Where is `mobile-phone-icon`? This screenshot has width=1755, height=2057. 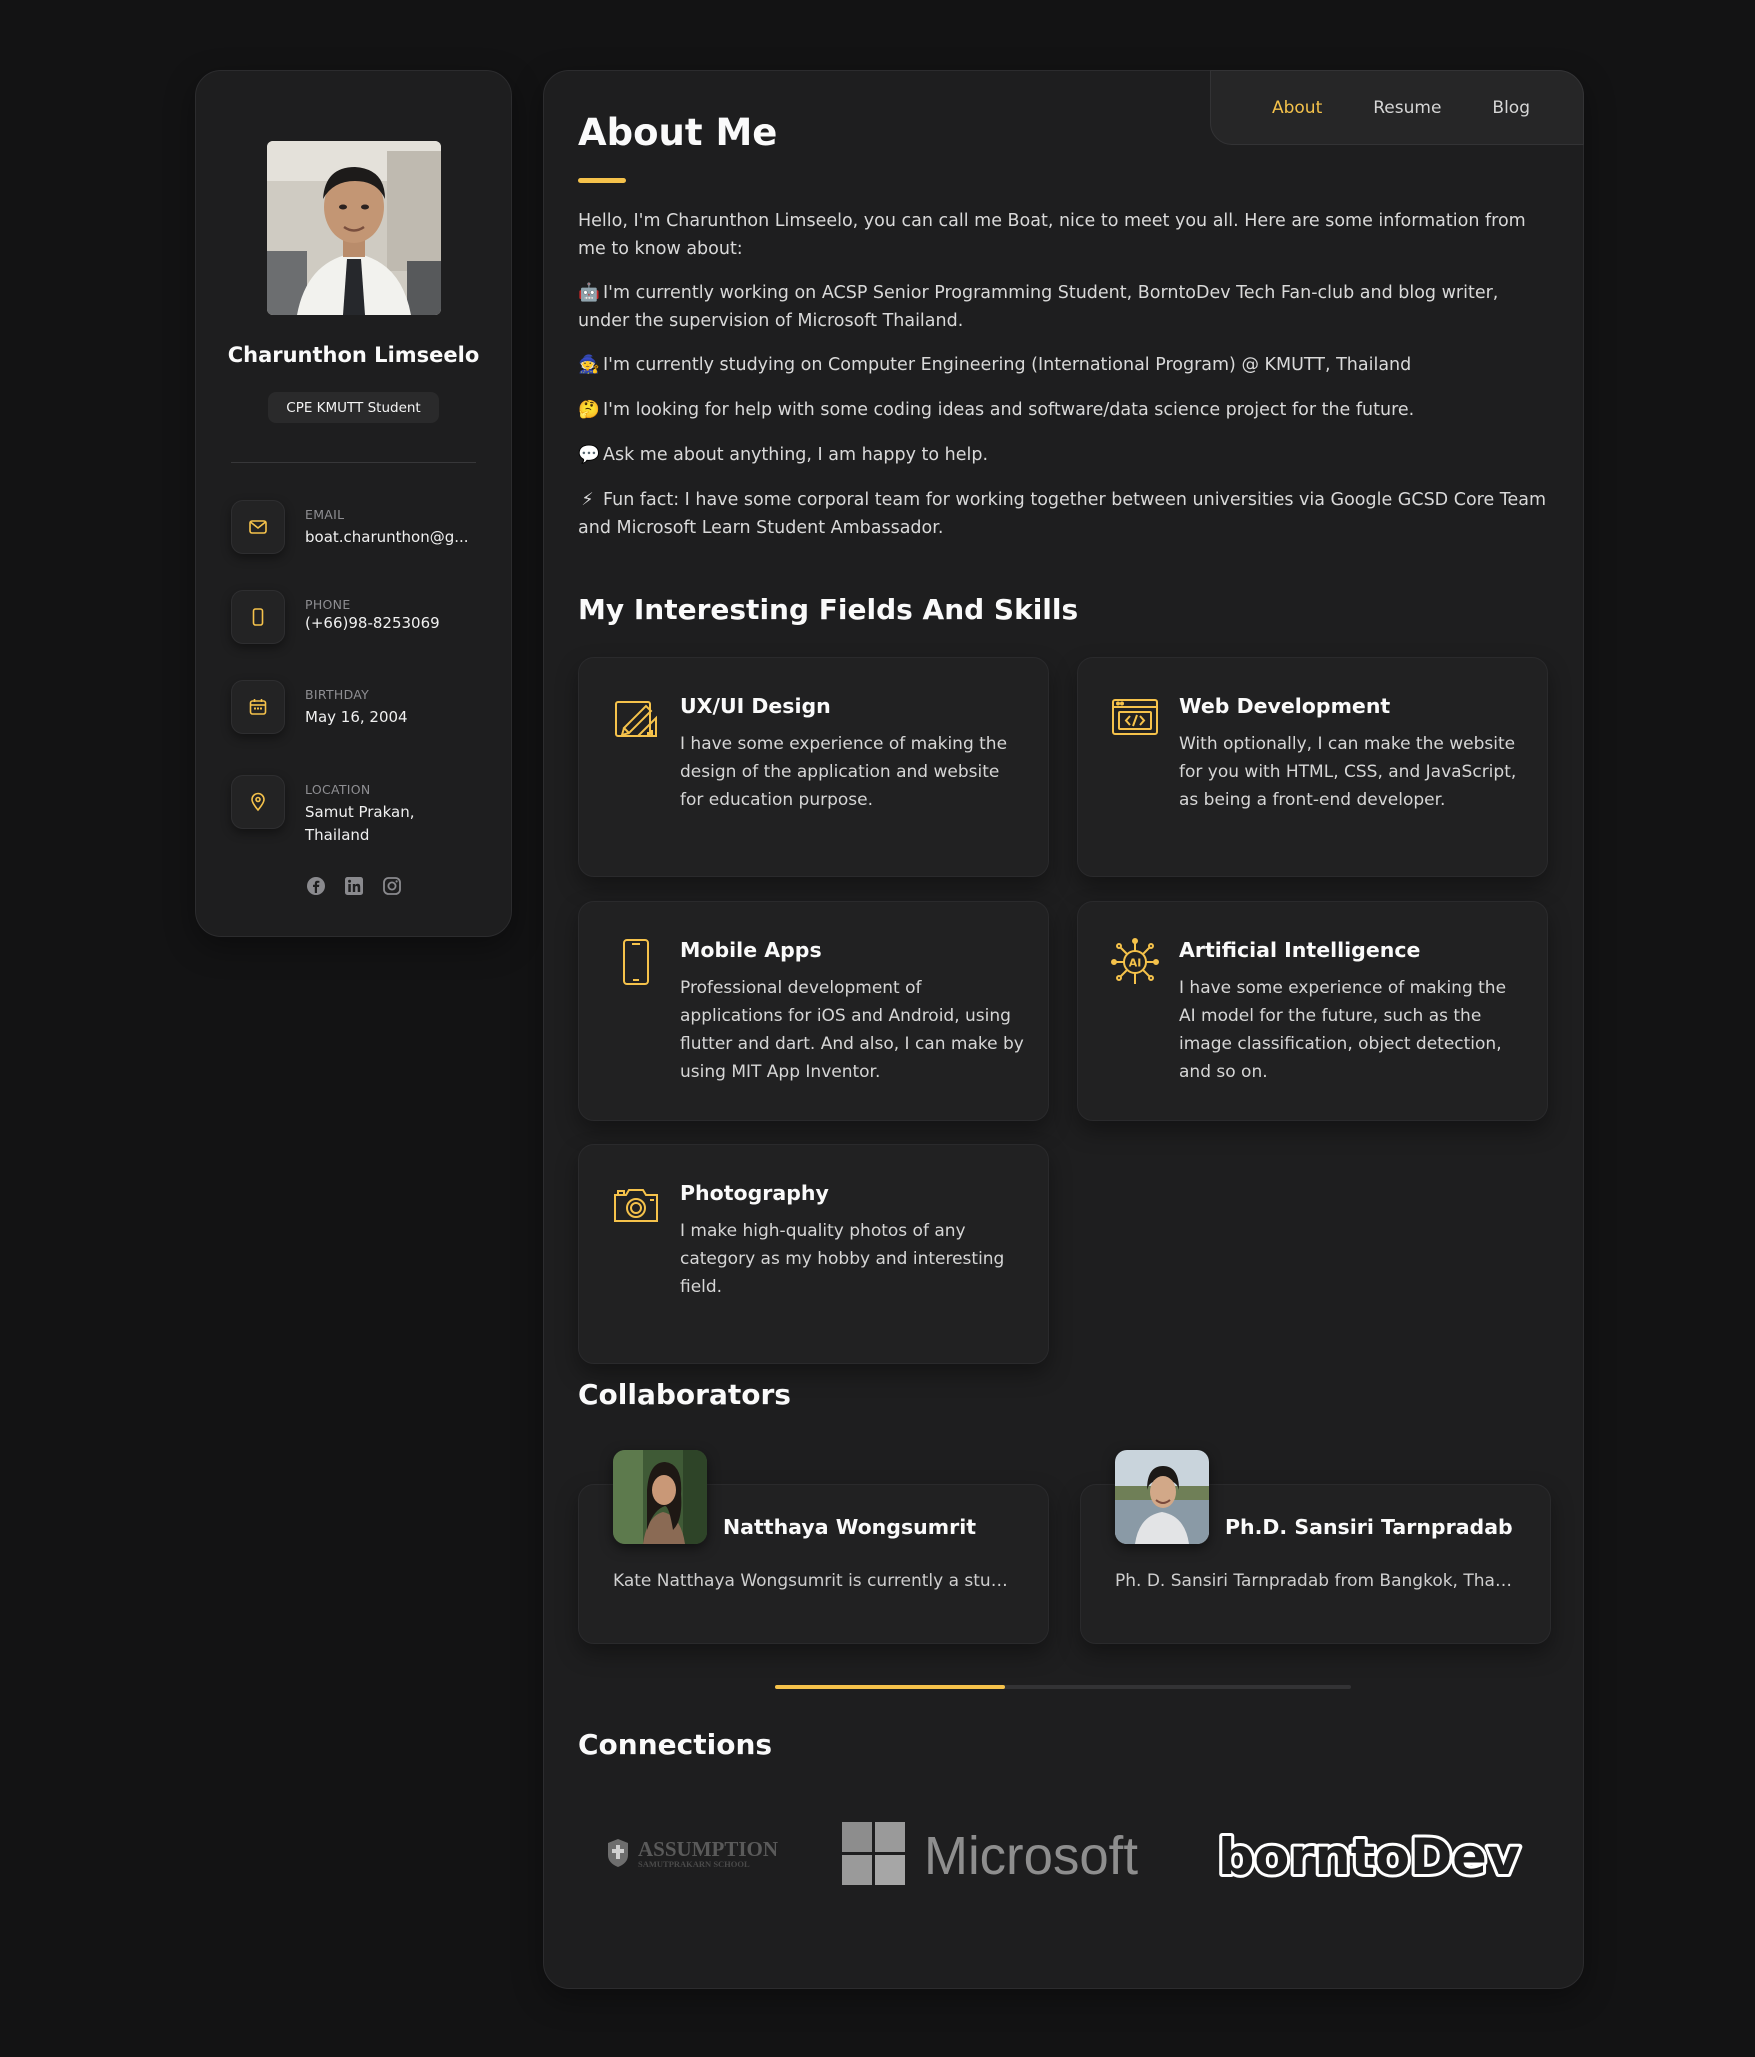 mobile-phone-icon is located at coordinates (636, 962).